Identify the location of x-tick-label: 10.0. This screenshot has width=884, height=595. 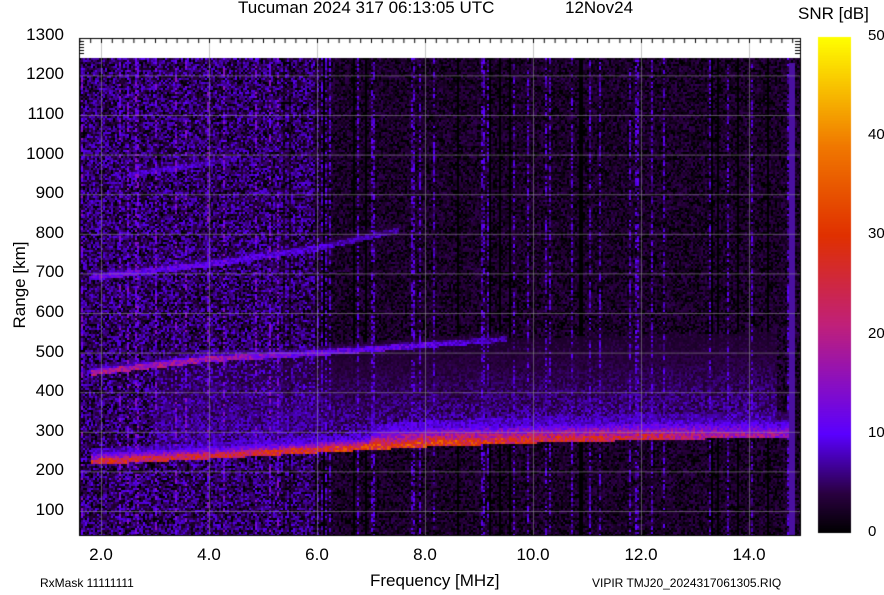
(533, 554).